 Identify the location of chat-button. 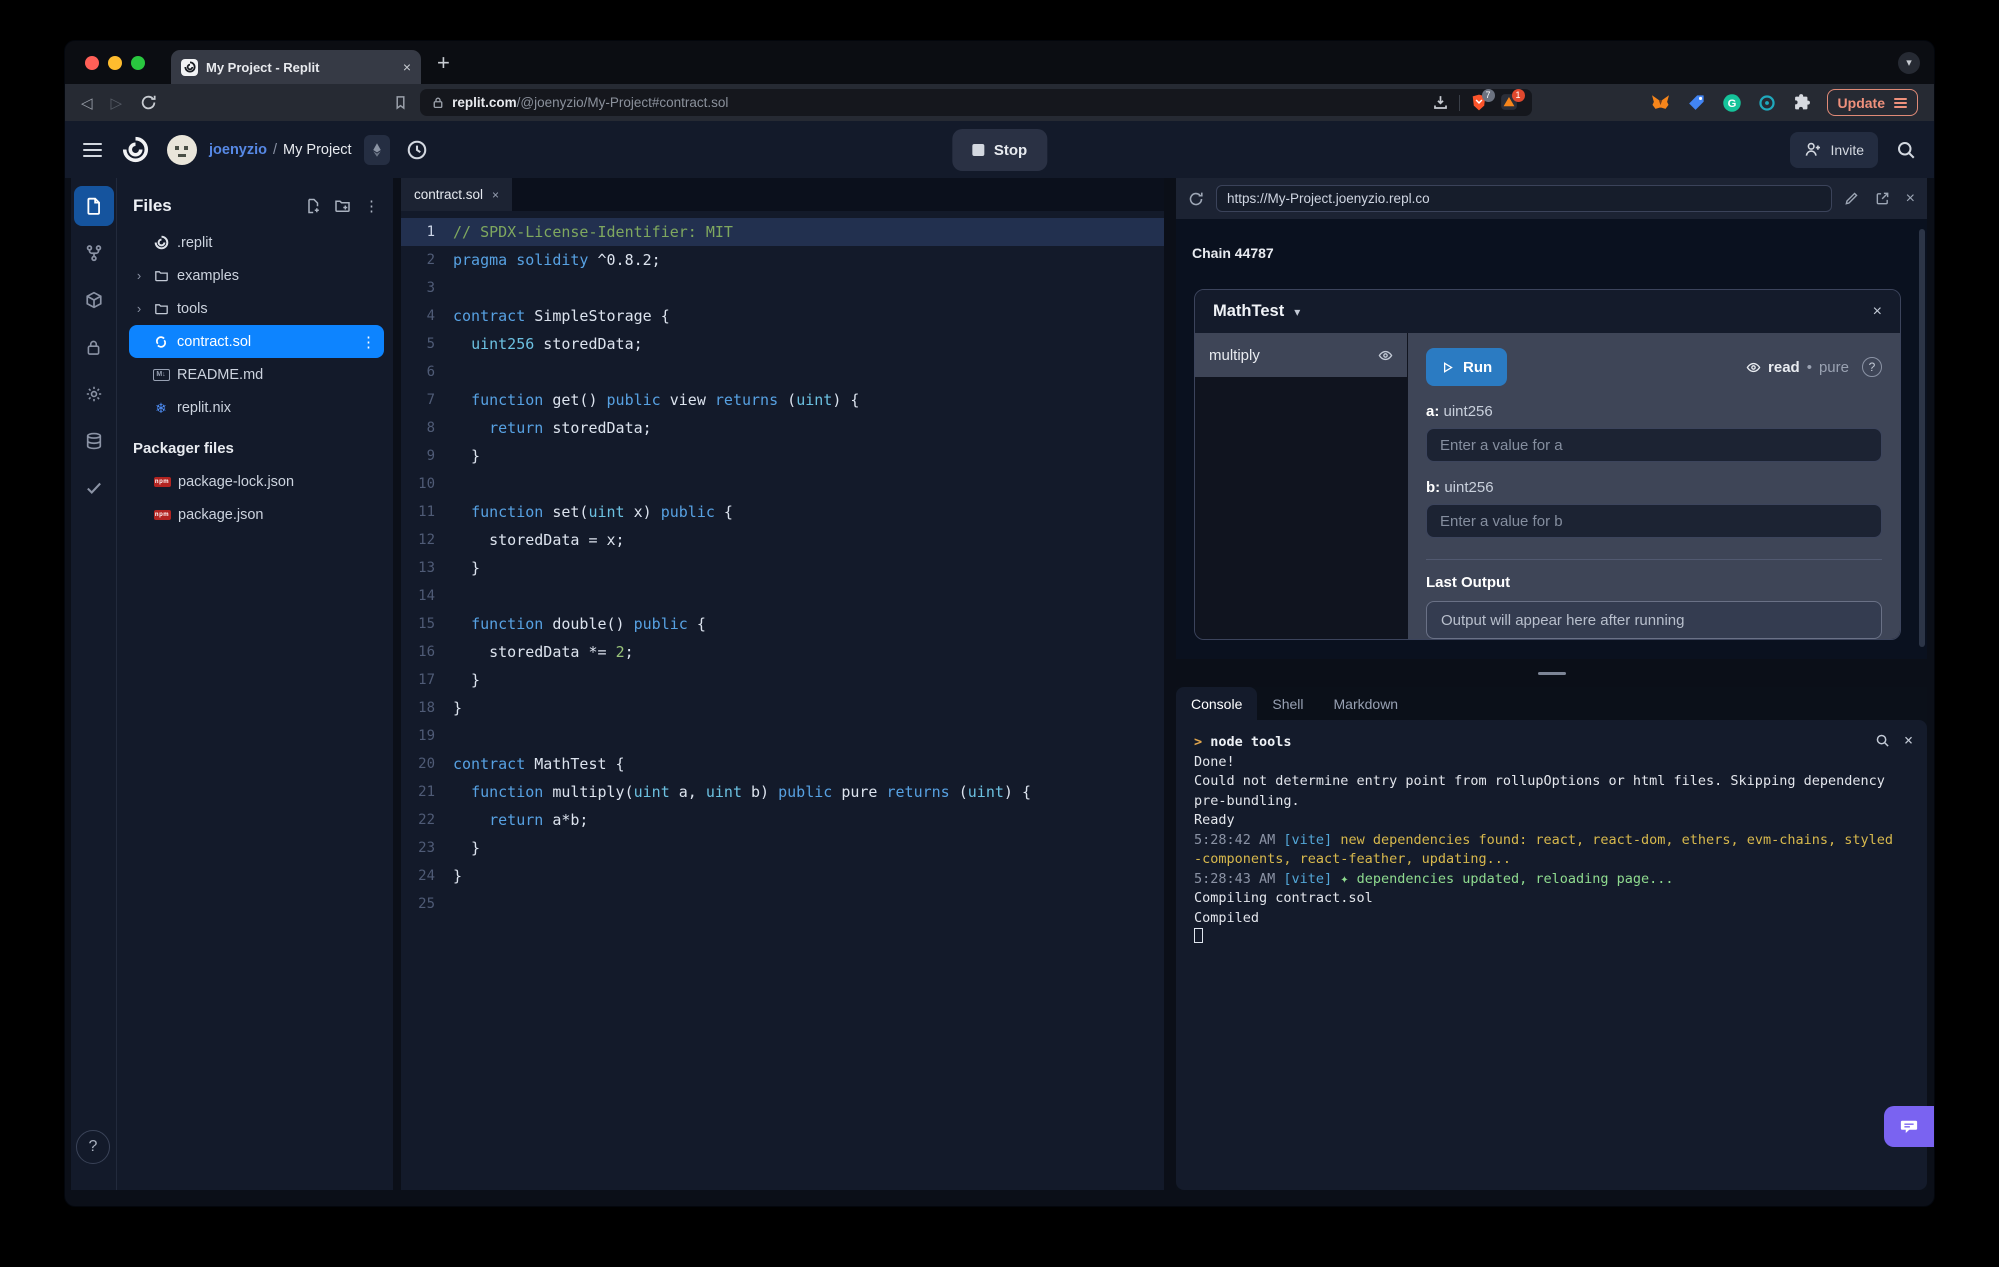
(1909, 1126).